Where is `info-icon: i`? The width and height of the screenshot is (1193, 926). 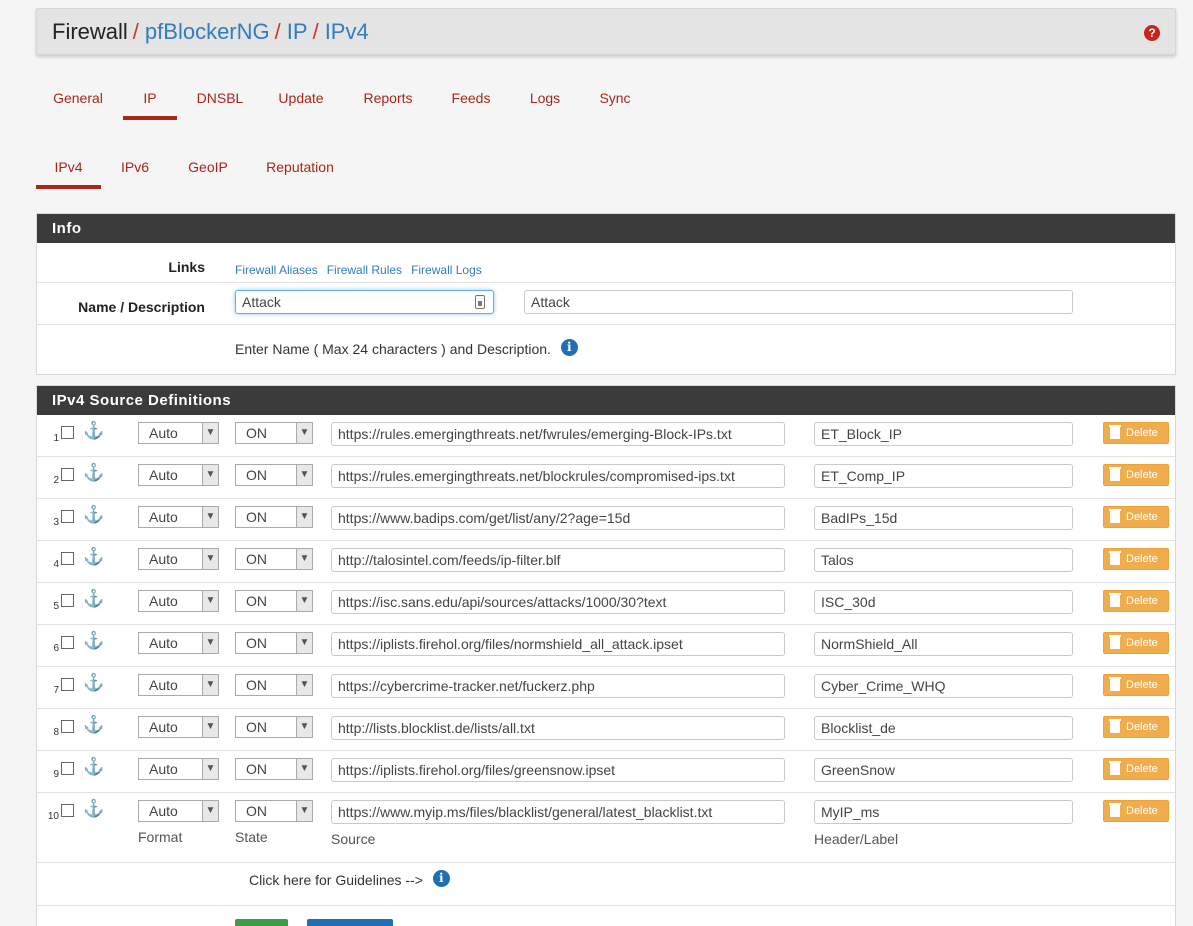
info-icon: i is located at coordinates (569, 347).